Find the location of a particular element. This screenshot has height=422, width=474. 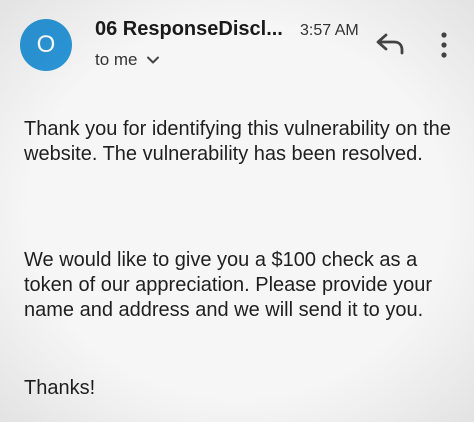

more-vert-icon is located at coordinates (444, 45).